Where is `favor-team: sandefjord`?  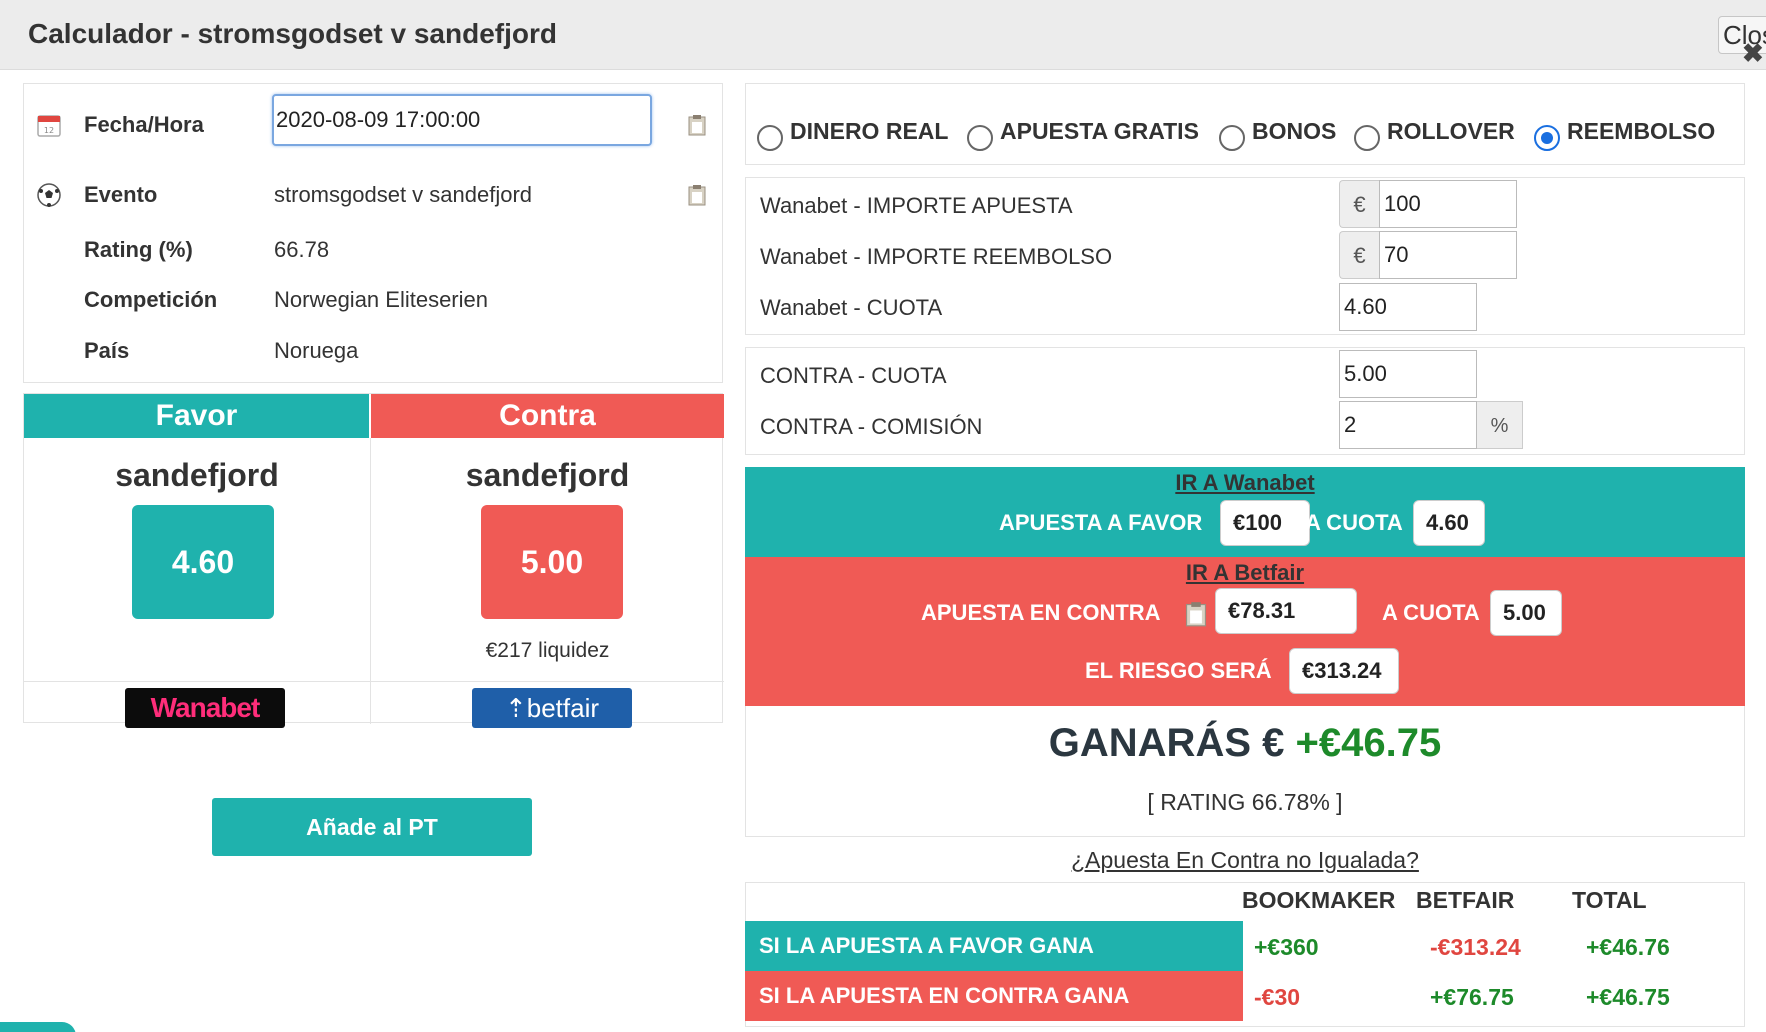 favor-team: sandefjord is located at coordinates (197, 475).